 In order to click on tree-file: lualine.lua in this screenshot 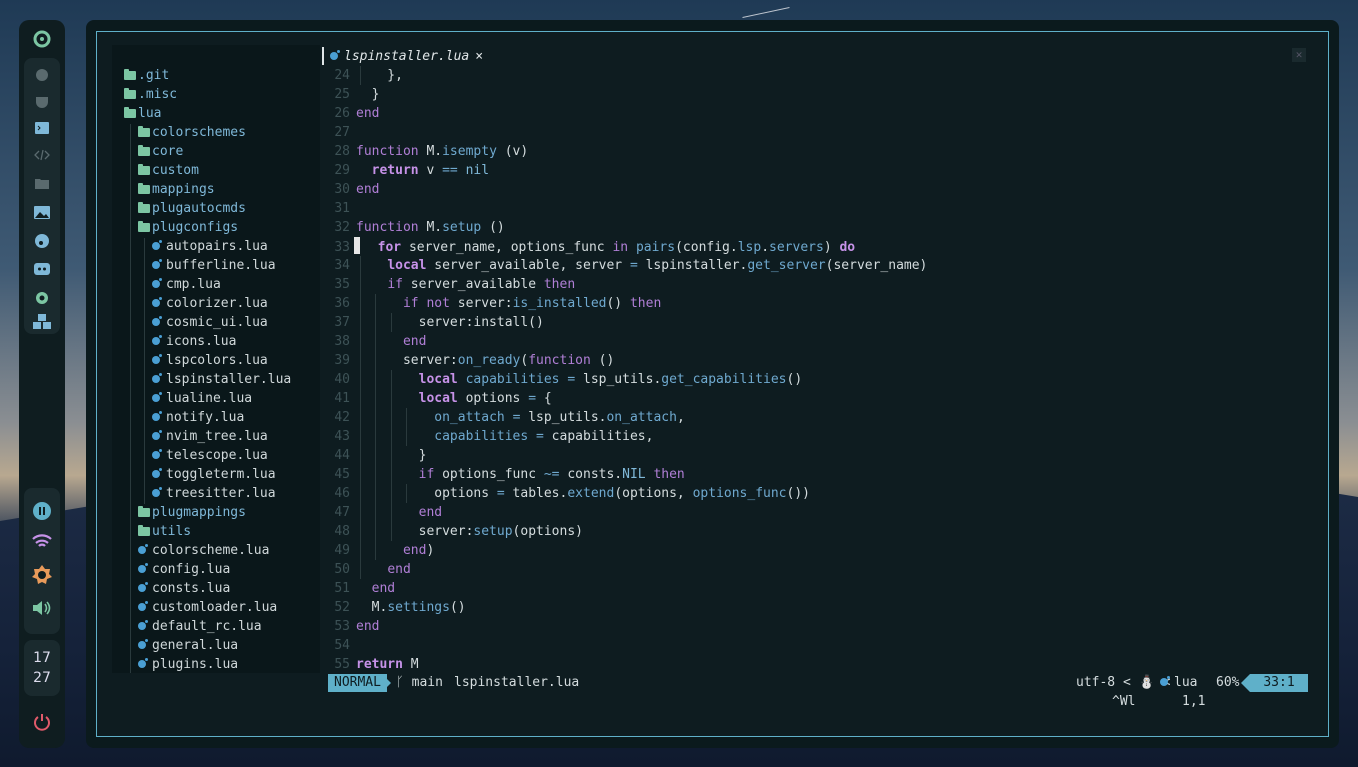, I will do `click(202, 398)`.